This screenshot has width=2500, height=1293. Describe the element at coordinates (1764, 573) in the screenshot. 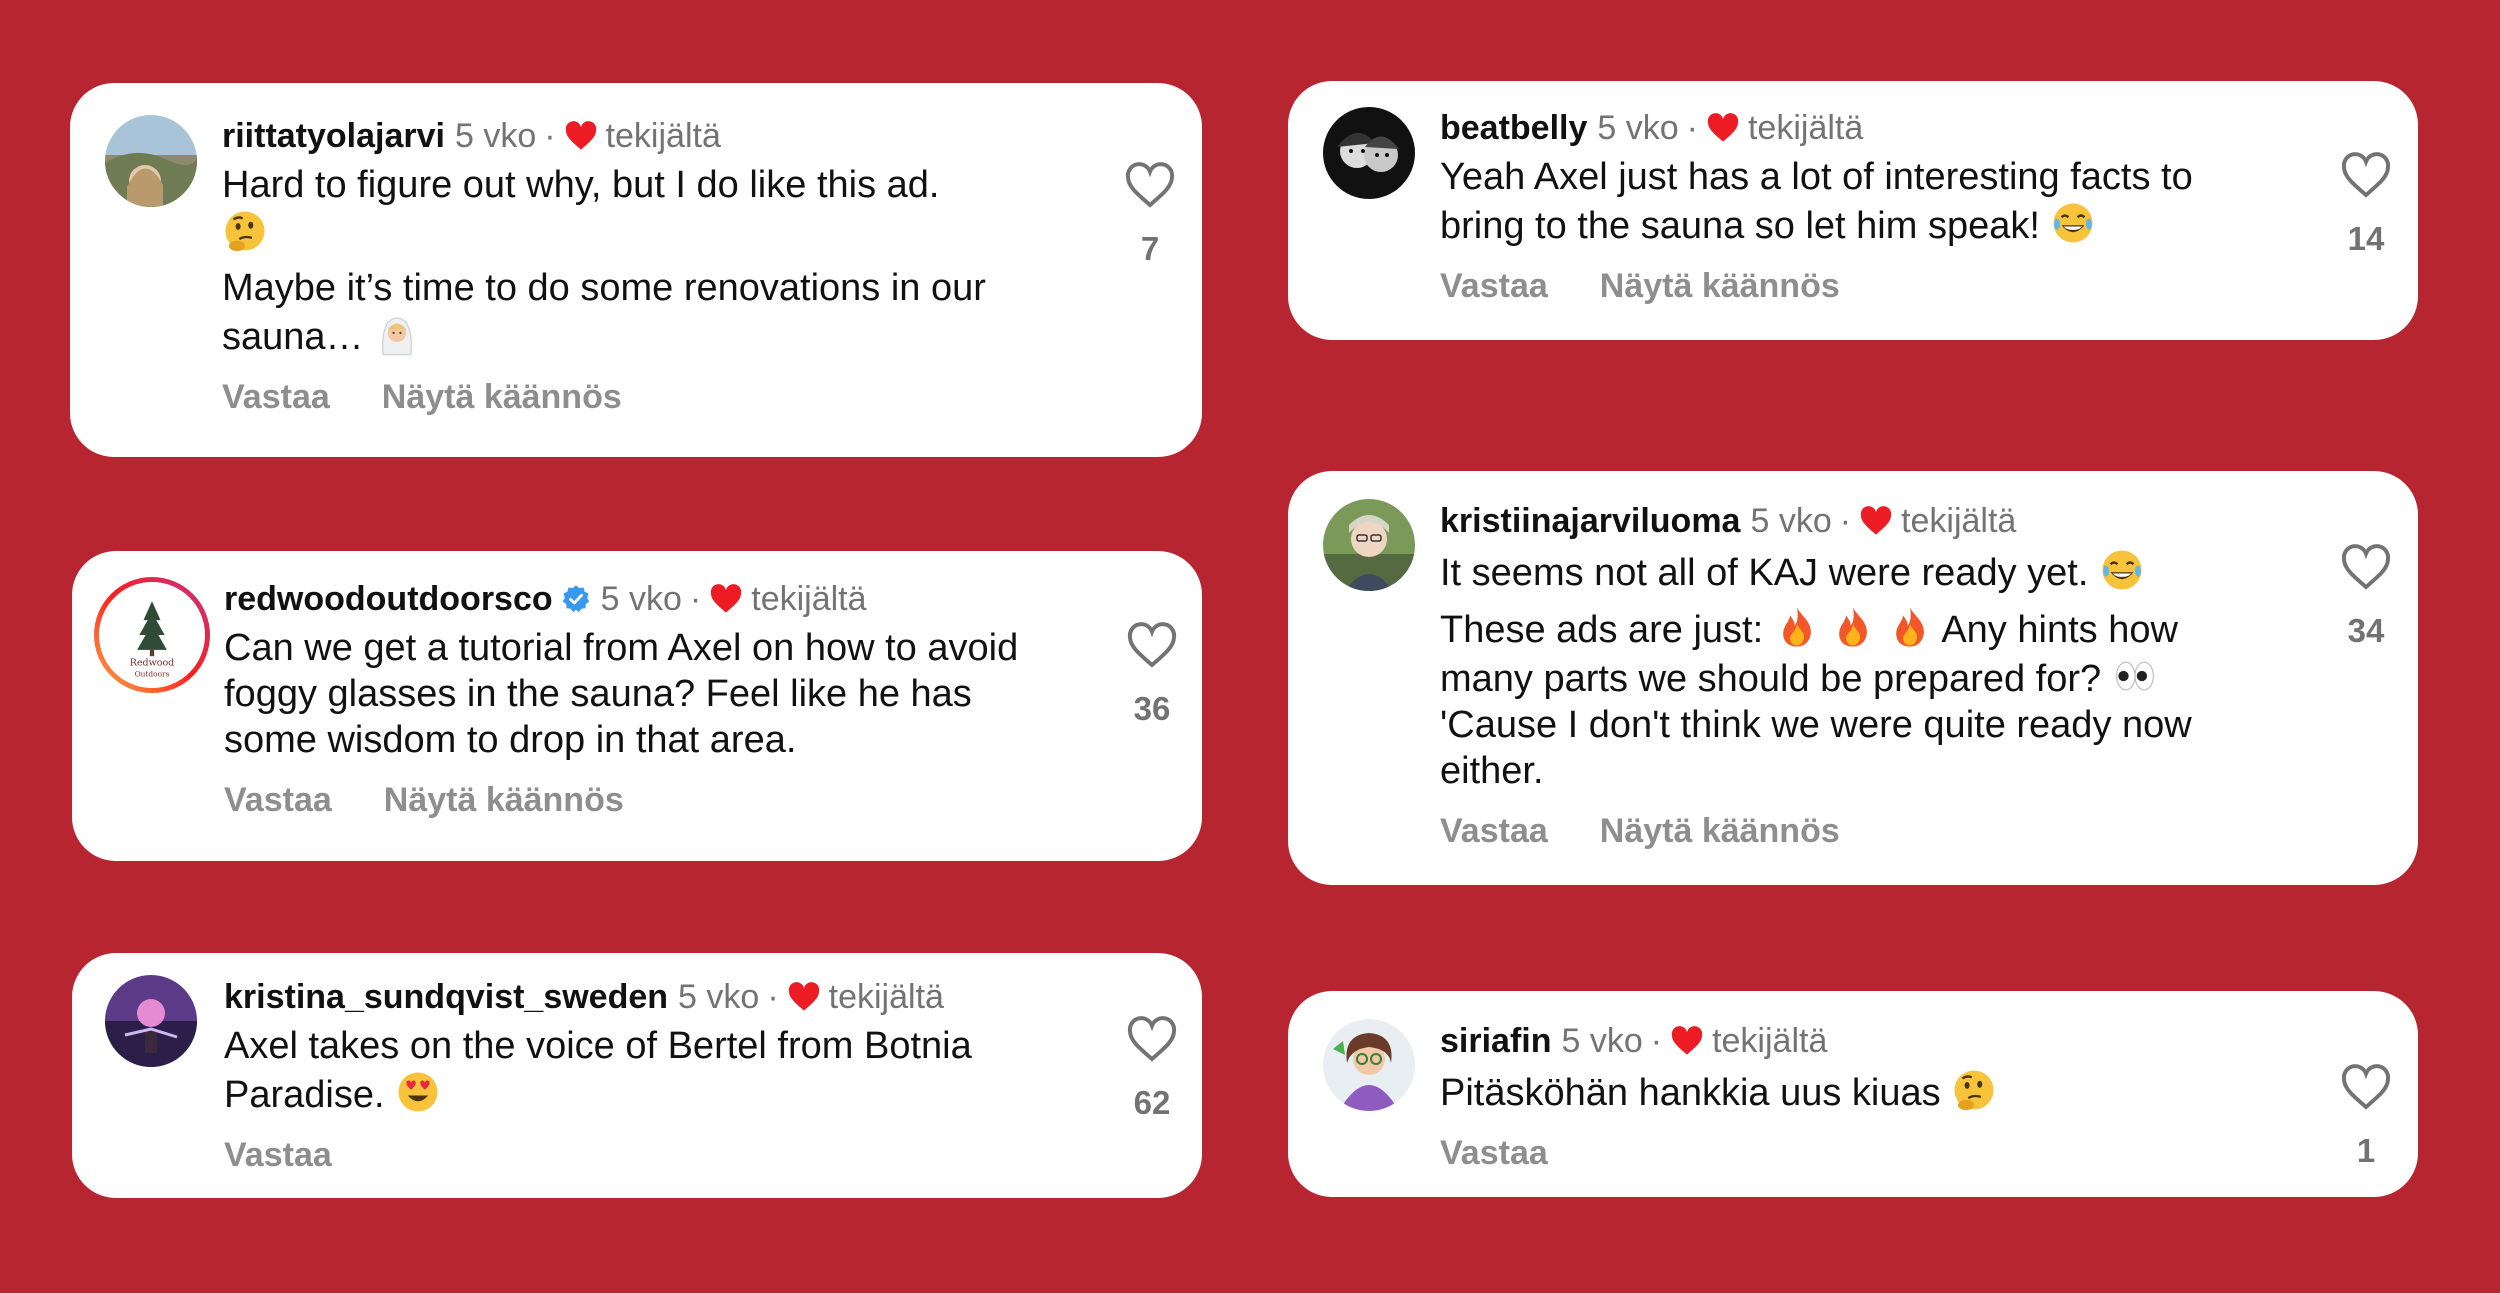

I see `comment-line: It seems not all of KAJ were ready yet.` at that location.